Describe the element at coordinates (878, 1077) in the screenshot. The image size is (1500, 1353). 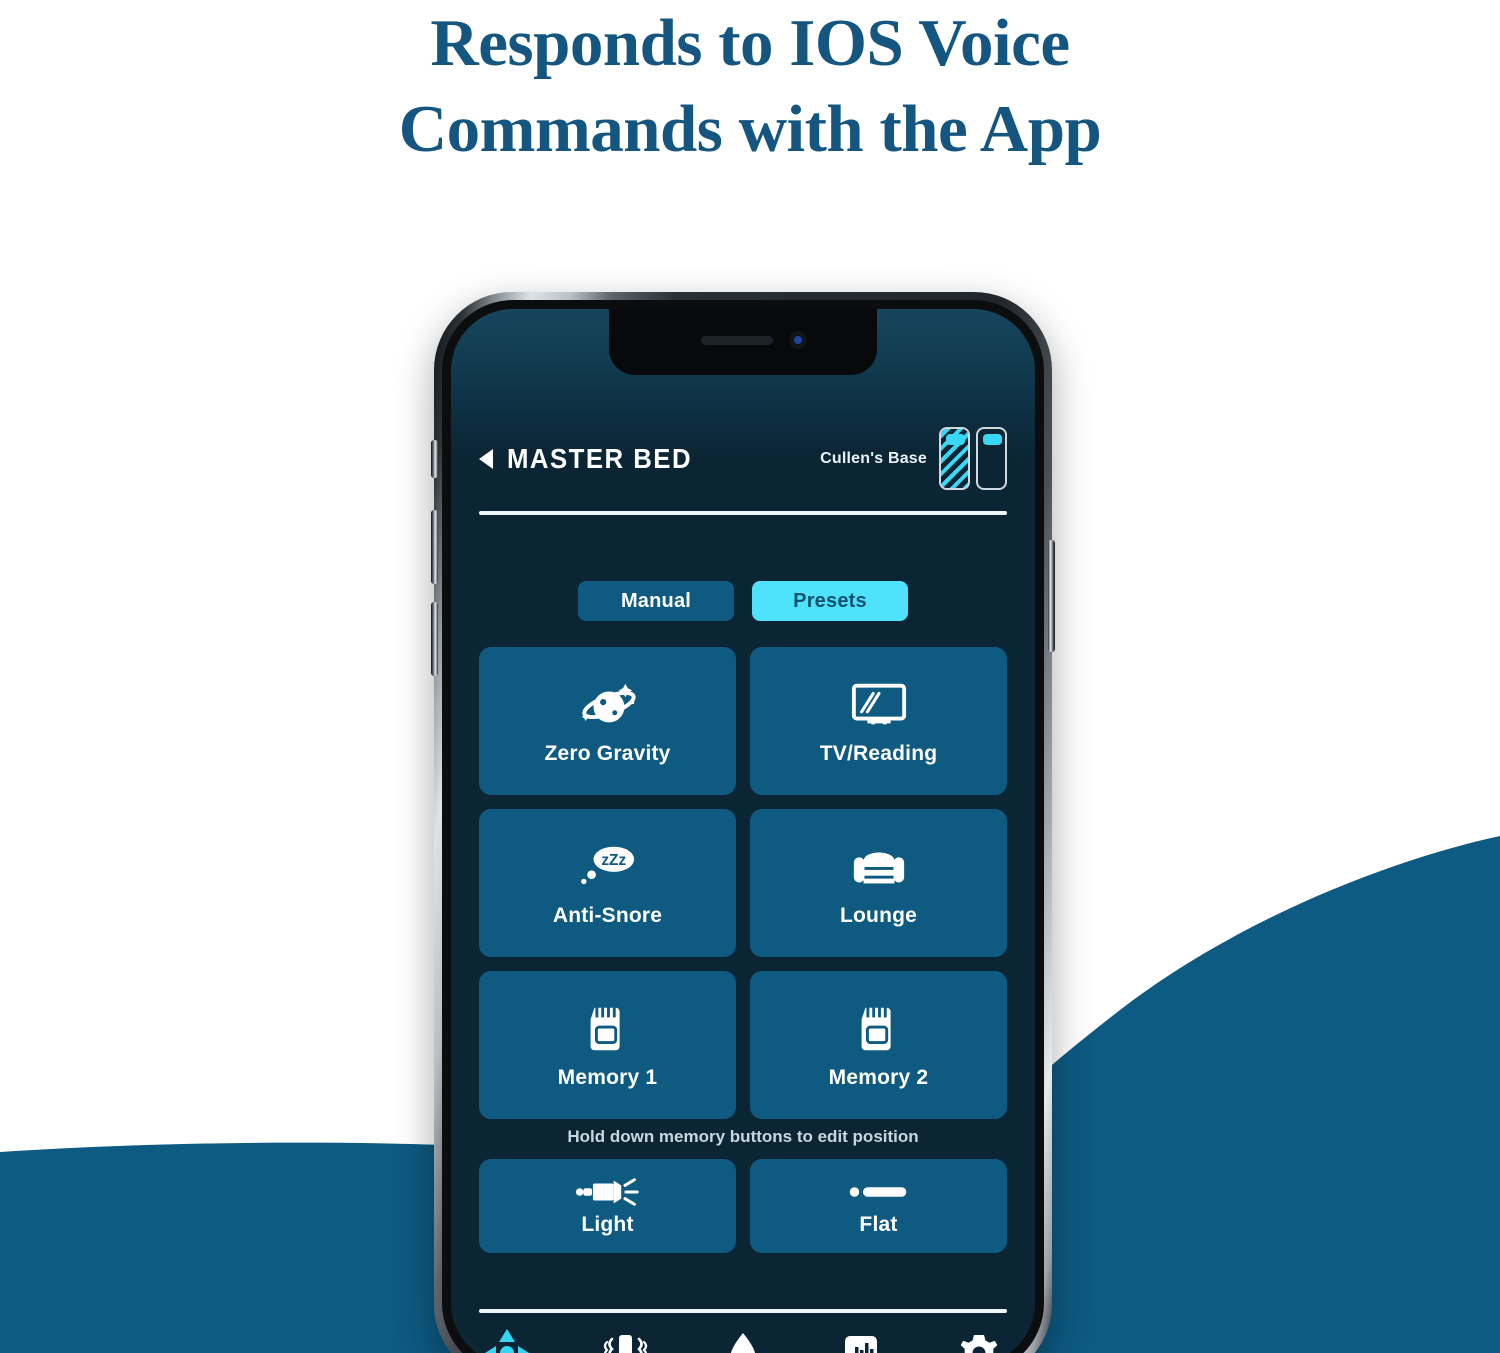
I see `preset-label: Memory 2` at that location.